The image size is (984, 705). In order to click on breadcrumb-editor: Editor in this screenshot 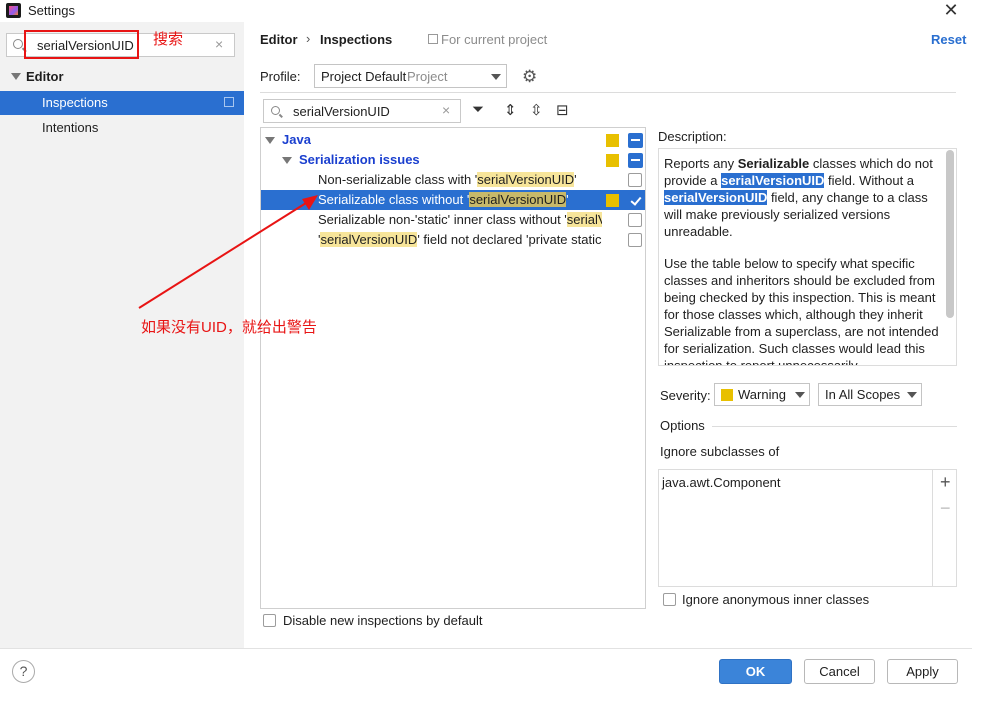, I will do `click(279, 39)`.